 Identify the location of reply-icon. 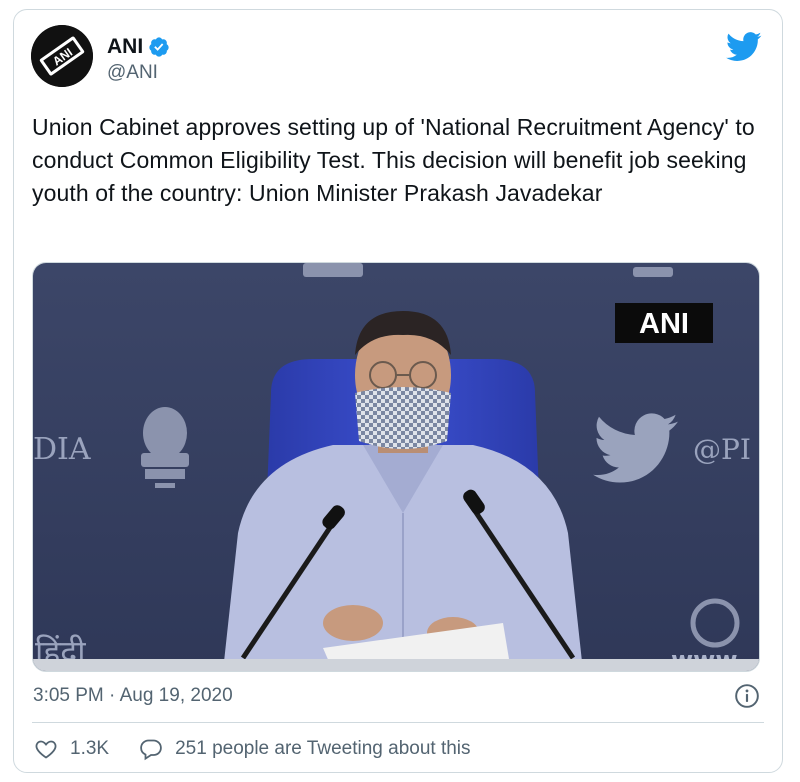
(151, 750).